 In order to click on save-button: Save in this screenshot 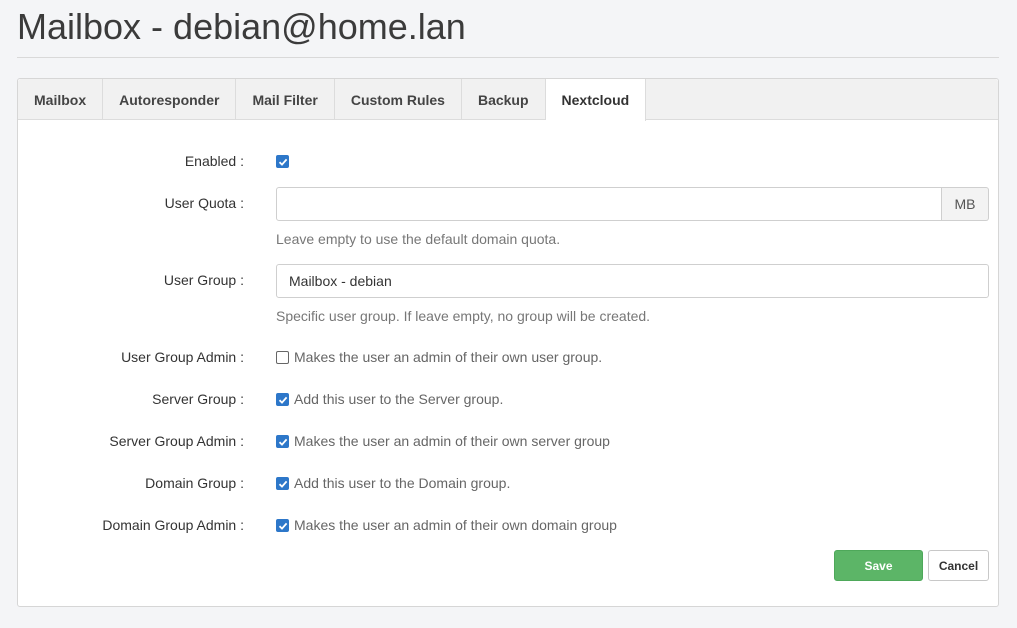, I will do `click(878, 565)`.